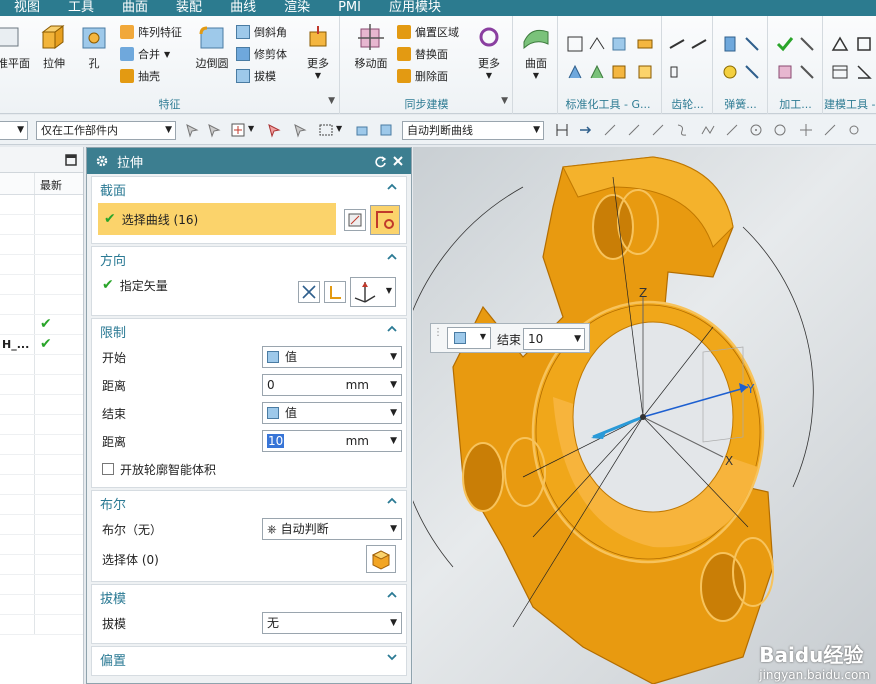  Describe the element at coordinates (422, 76) in the screenshot. I see `delete-face-button: 删除面` at that location.